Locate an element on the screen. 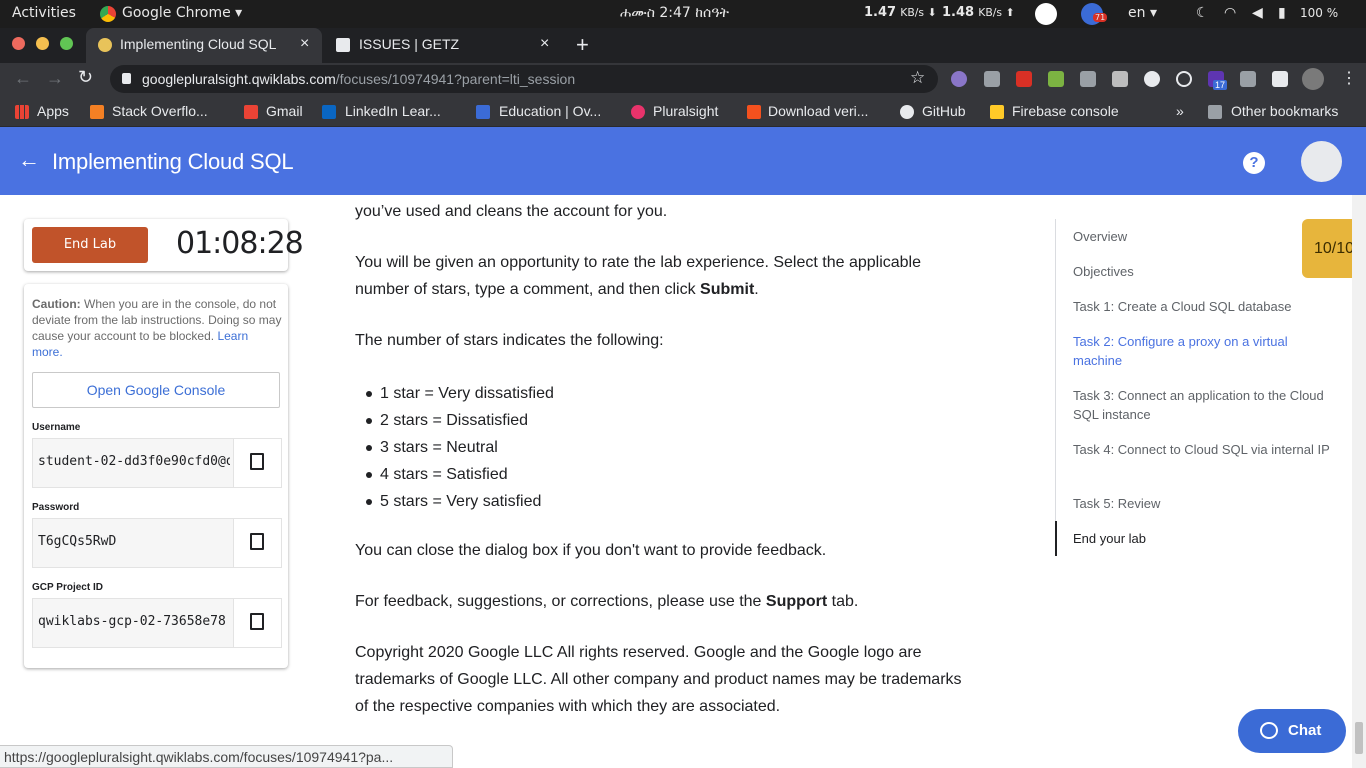  bookmarks-overflow-button: » is located at coordinates (1180, 111).